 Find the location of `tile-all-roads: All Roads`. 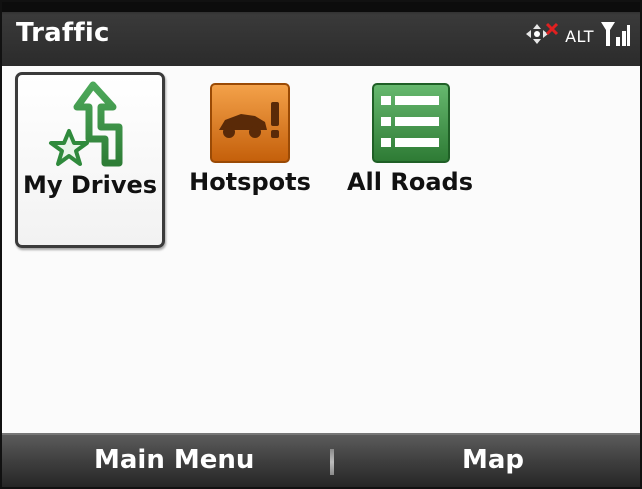

tile-all-roads: All Roads is located at coordinates (410, 160).